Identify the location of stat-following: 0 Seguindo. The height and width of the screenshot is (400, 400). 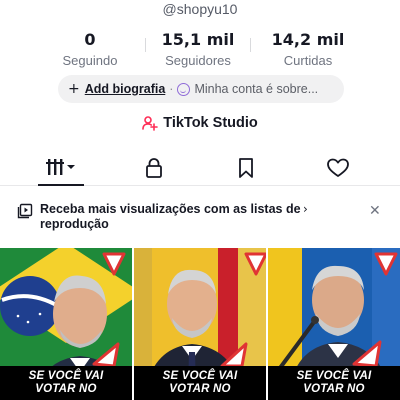
(90, 49).